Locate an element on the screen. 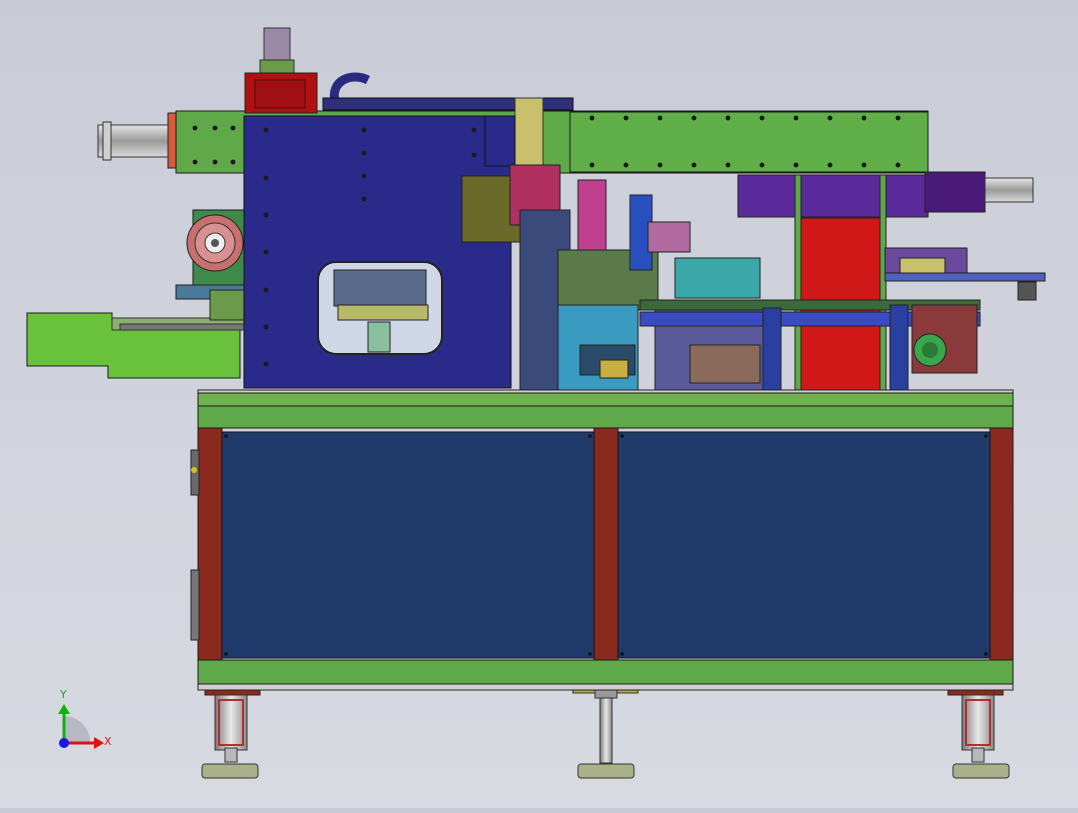 The height and width of the screenshot is (813, 1078). y-axis-label: Y is located at coordinates (63, 694).